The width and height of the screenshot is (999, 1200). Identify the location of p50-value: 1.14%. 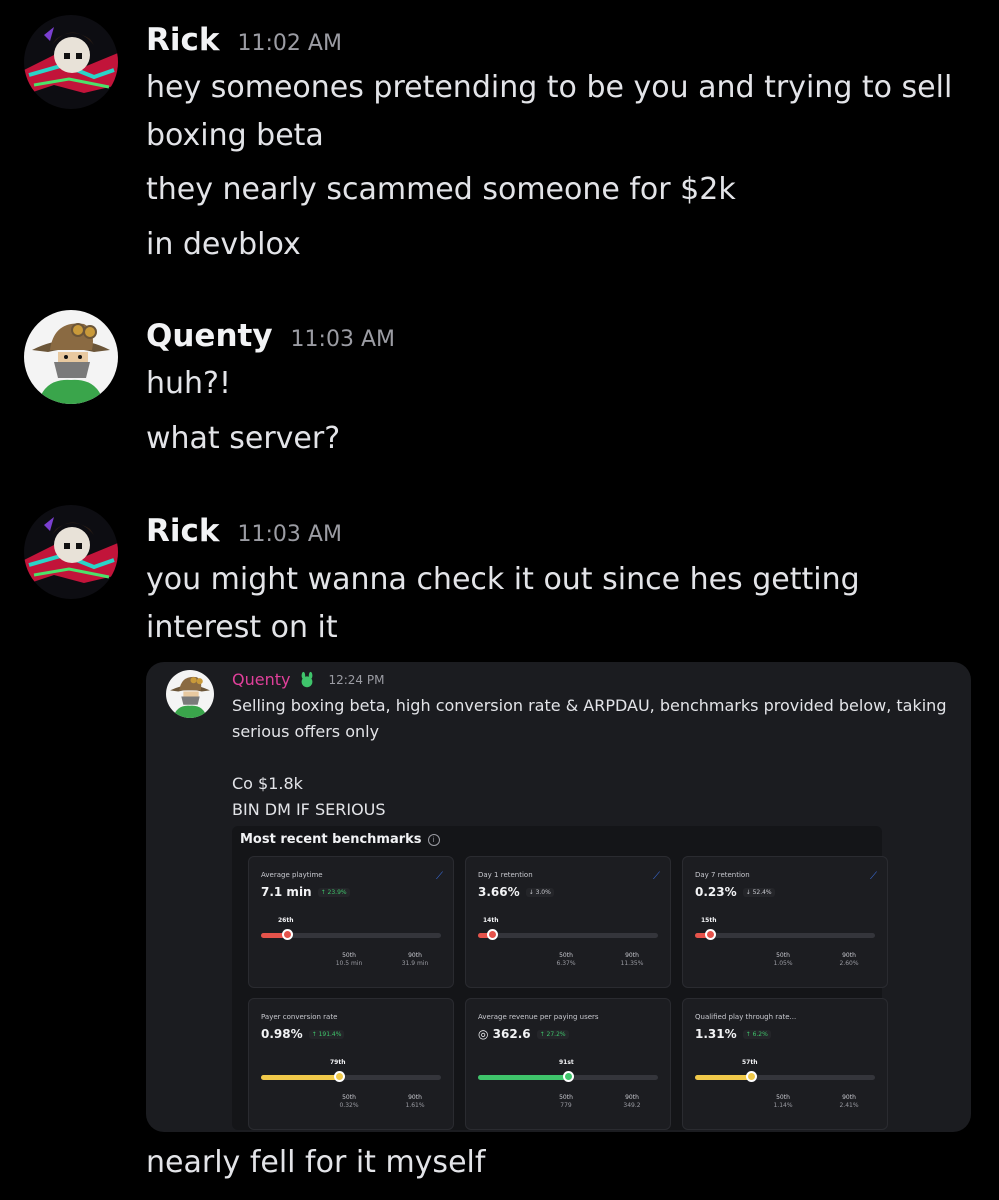
(783, 1105).